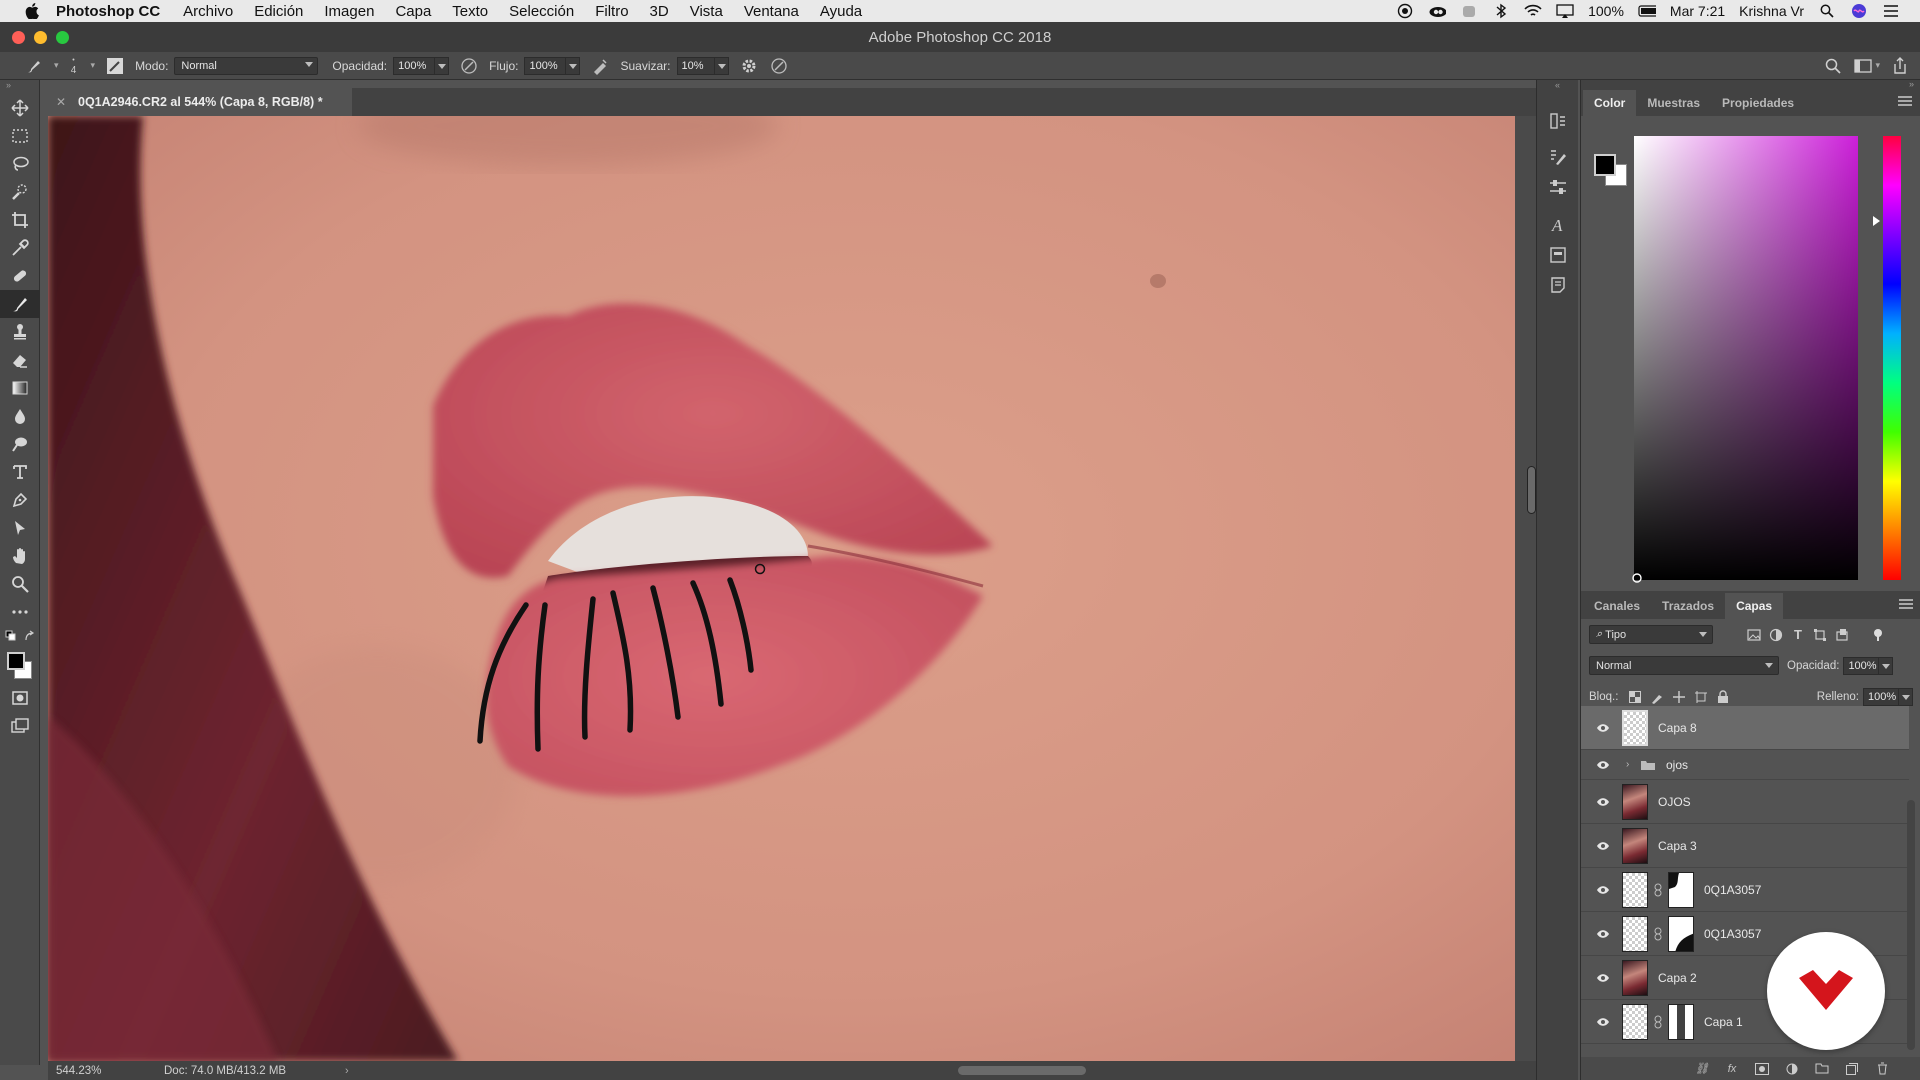 The image size is (1920, 1080). Describe the element at coordinates (20, 726) in the screenshot. I see `screen-mode-icon` at that location.